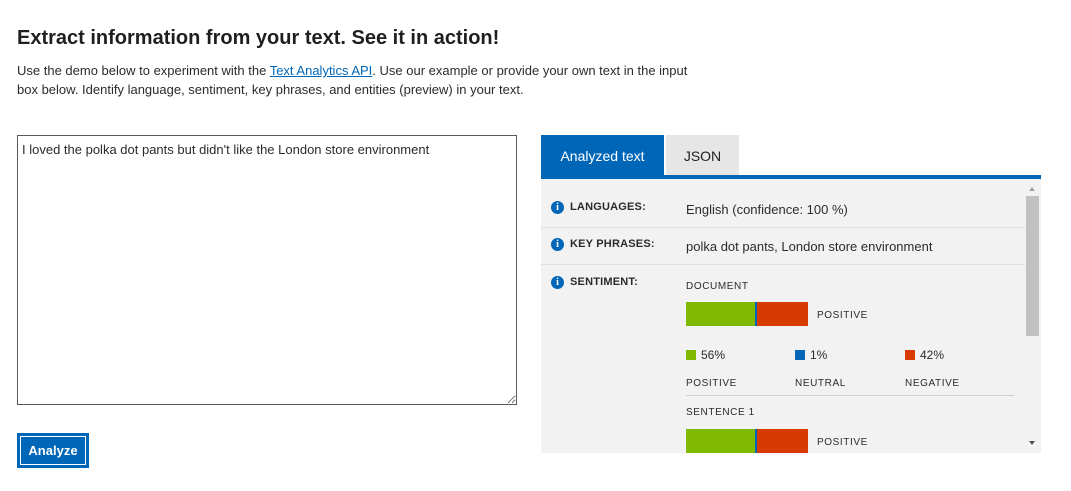  I want to click on negative-legend-swatch, so click(910, 355).